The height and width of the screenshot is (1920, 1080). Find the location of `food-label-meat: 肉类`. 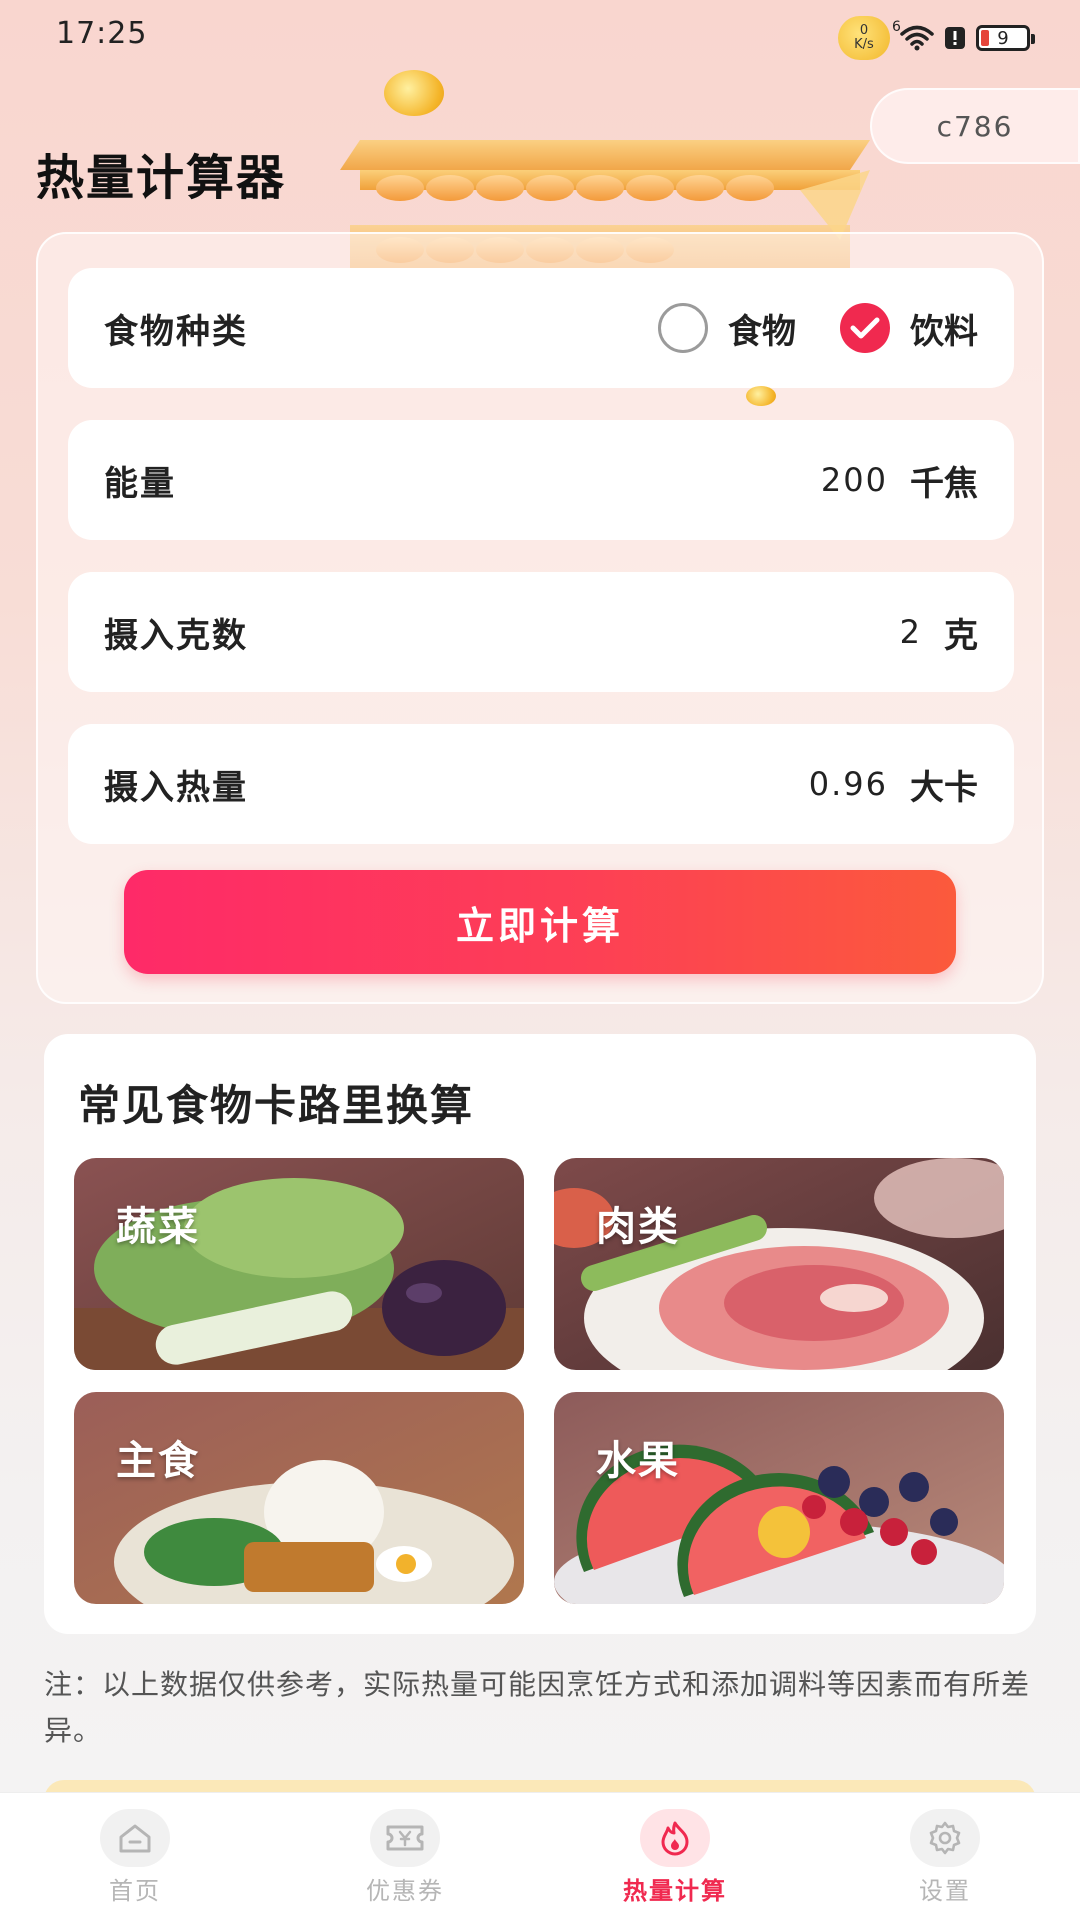

food-label-meat: 肉类 is located at coordinates (638, 1227).